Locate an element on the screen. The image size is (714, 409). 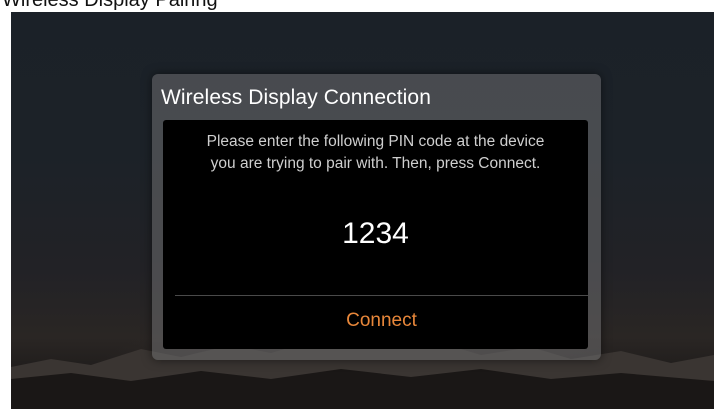
pin-code: 1234 is located at coordinates (375, 233).